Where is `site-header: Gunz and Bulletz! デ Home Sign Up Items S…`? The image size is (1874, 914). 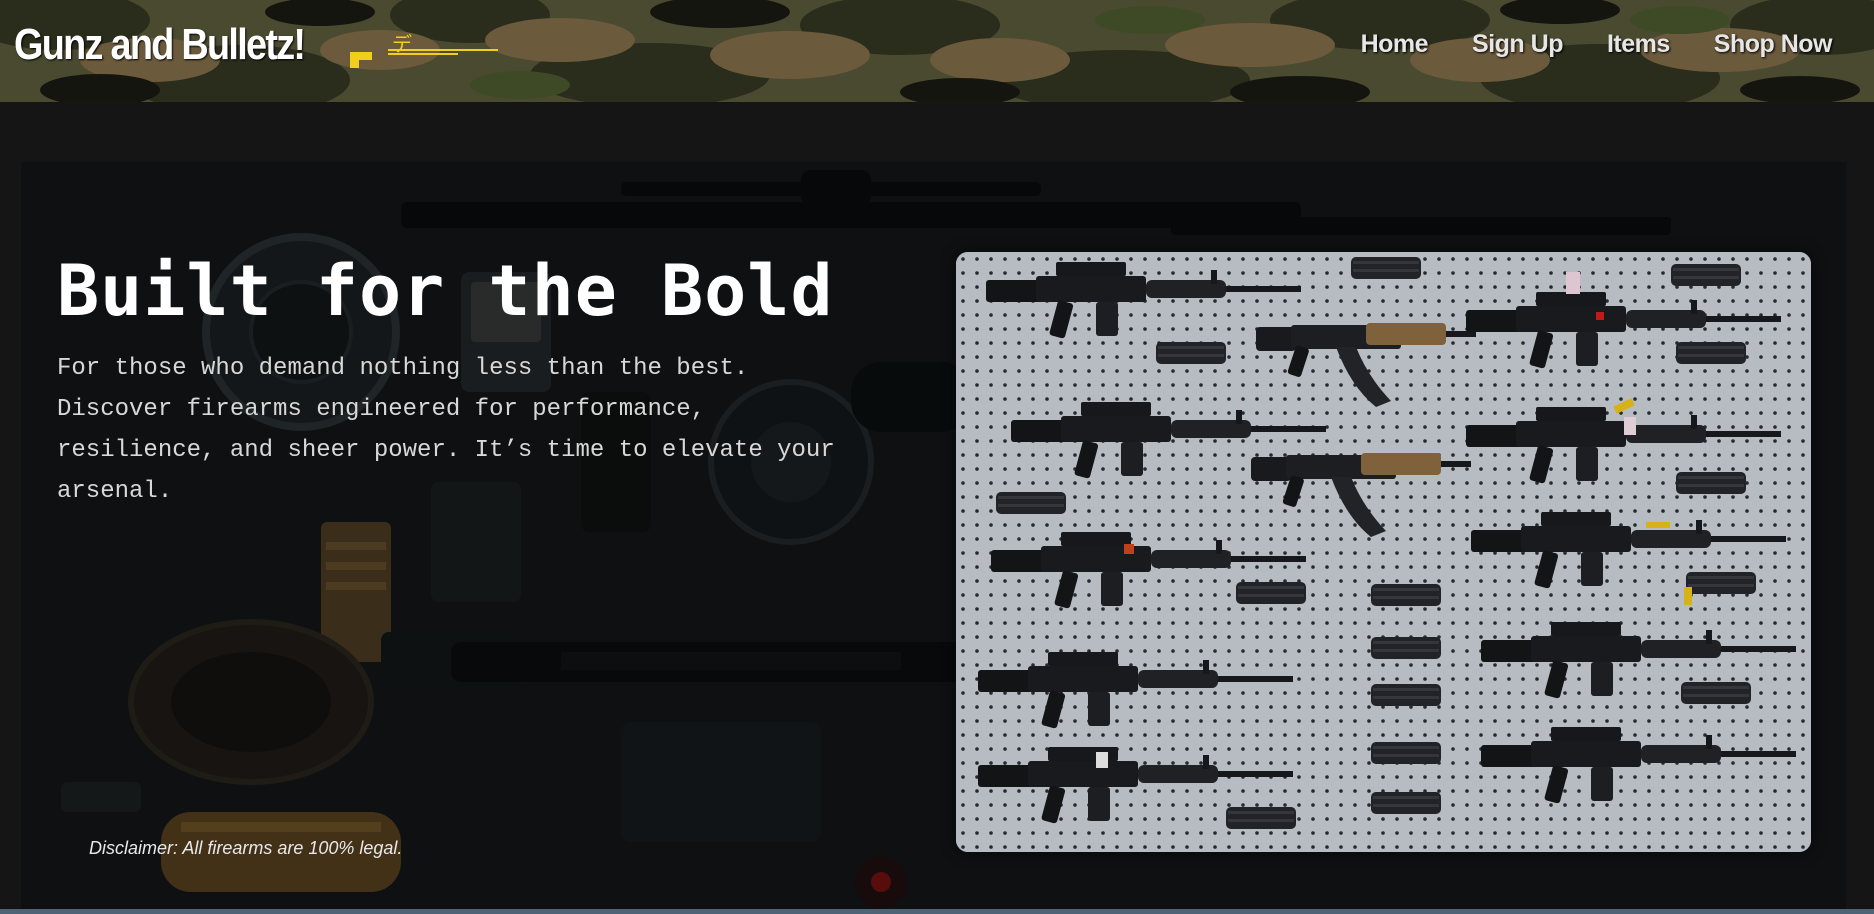 site-header: Gunz and Bulletz! デ Home Sign Up Items S… is located at coordinates (937, 51).